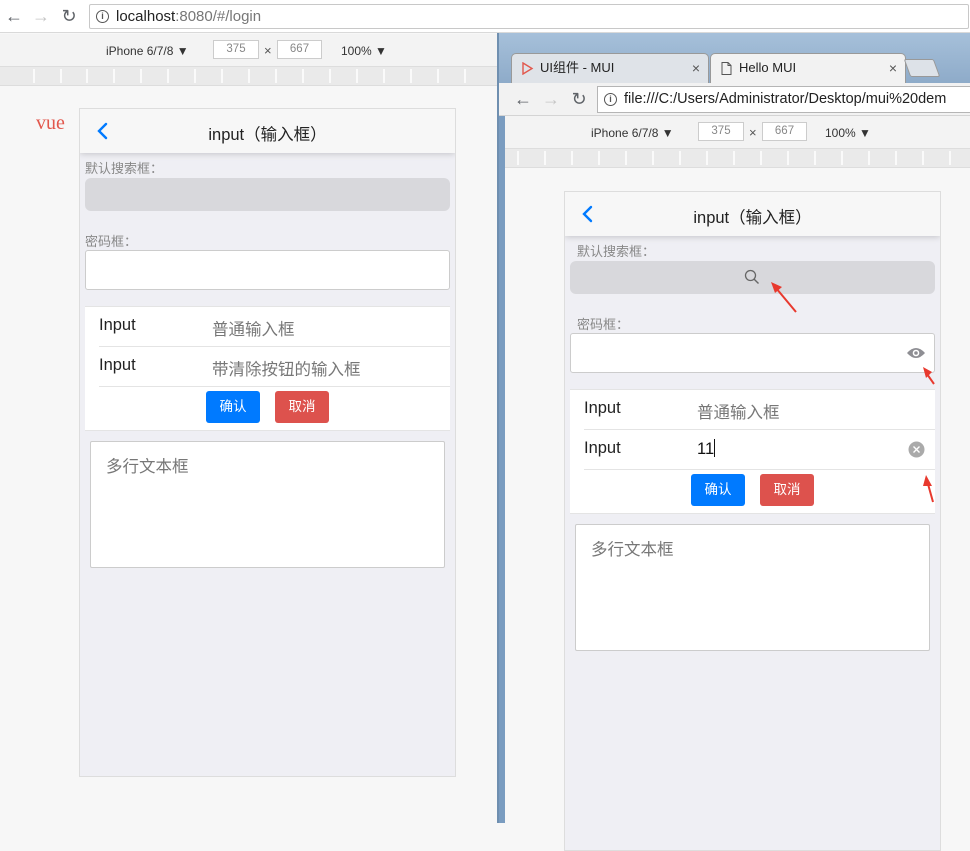 This screenshot has width=970, height=851. I want to click on address-bar: i localhost:8080/#/login, so click(529, 16).